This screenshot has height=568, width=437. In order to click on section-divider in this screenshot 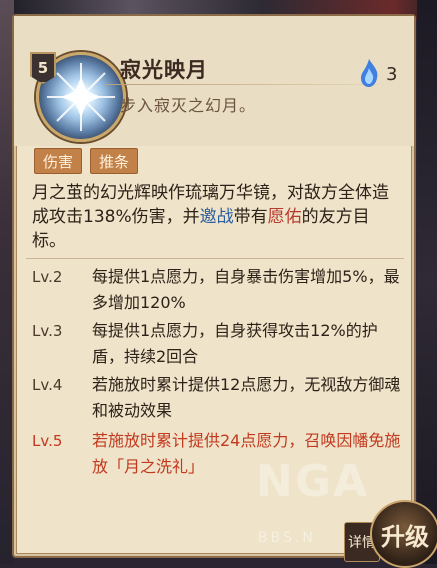, I will do `click(215, 258)`.